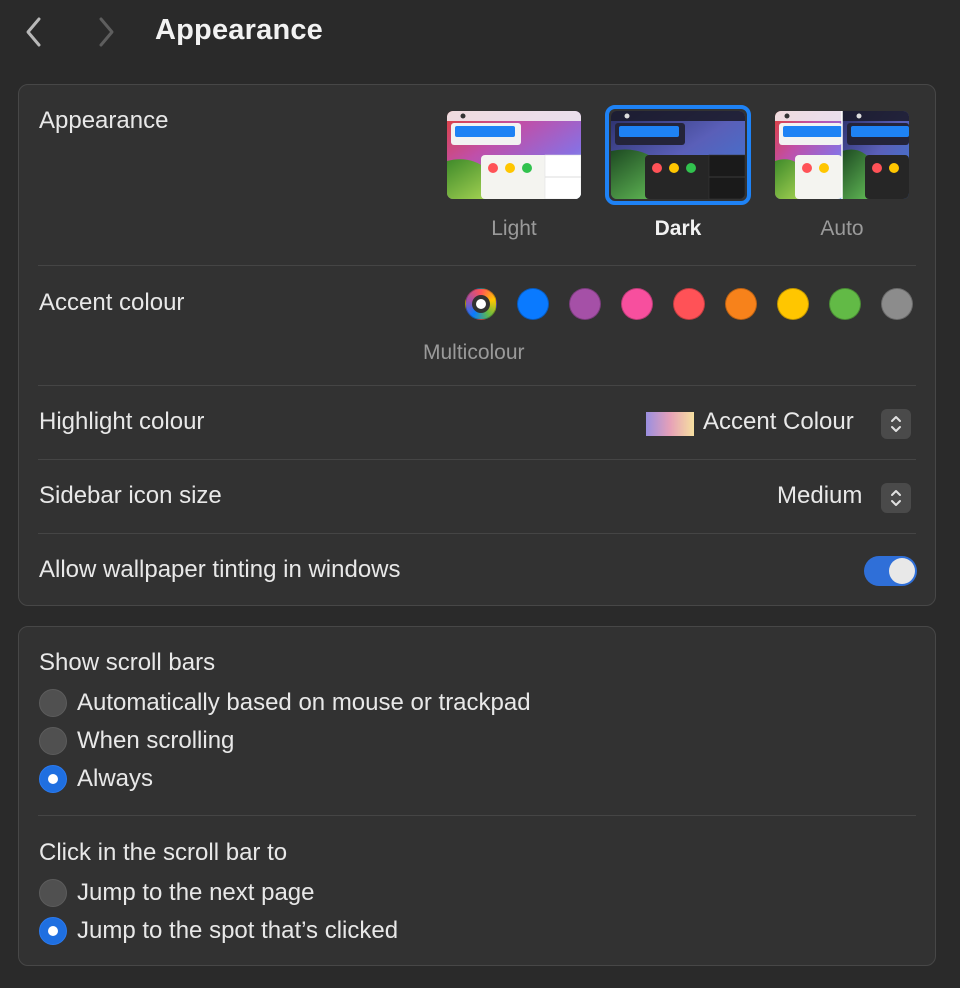 The height and width of the screenshot is (988, 960). What do you see at coordinates (689, 304) in the screenshot?
I see `accent-swatch-red` at bounding box center [689, 304].